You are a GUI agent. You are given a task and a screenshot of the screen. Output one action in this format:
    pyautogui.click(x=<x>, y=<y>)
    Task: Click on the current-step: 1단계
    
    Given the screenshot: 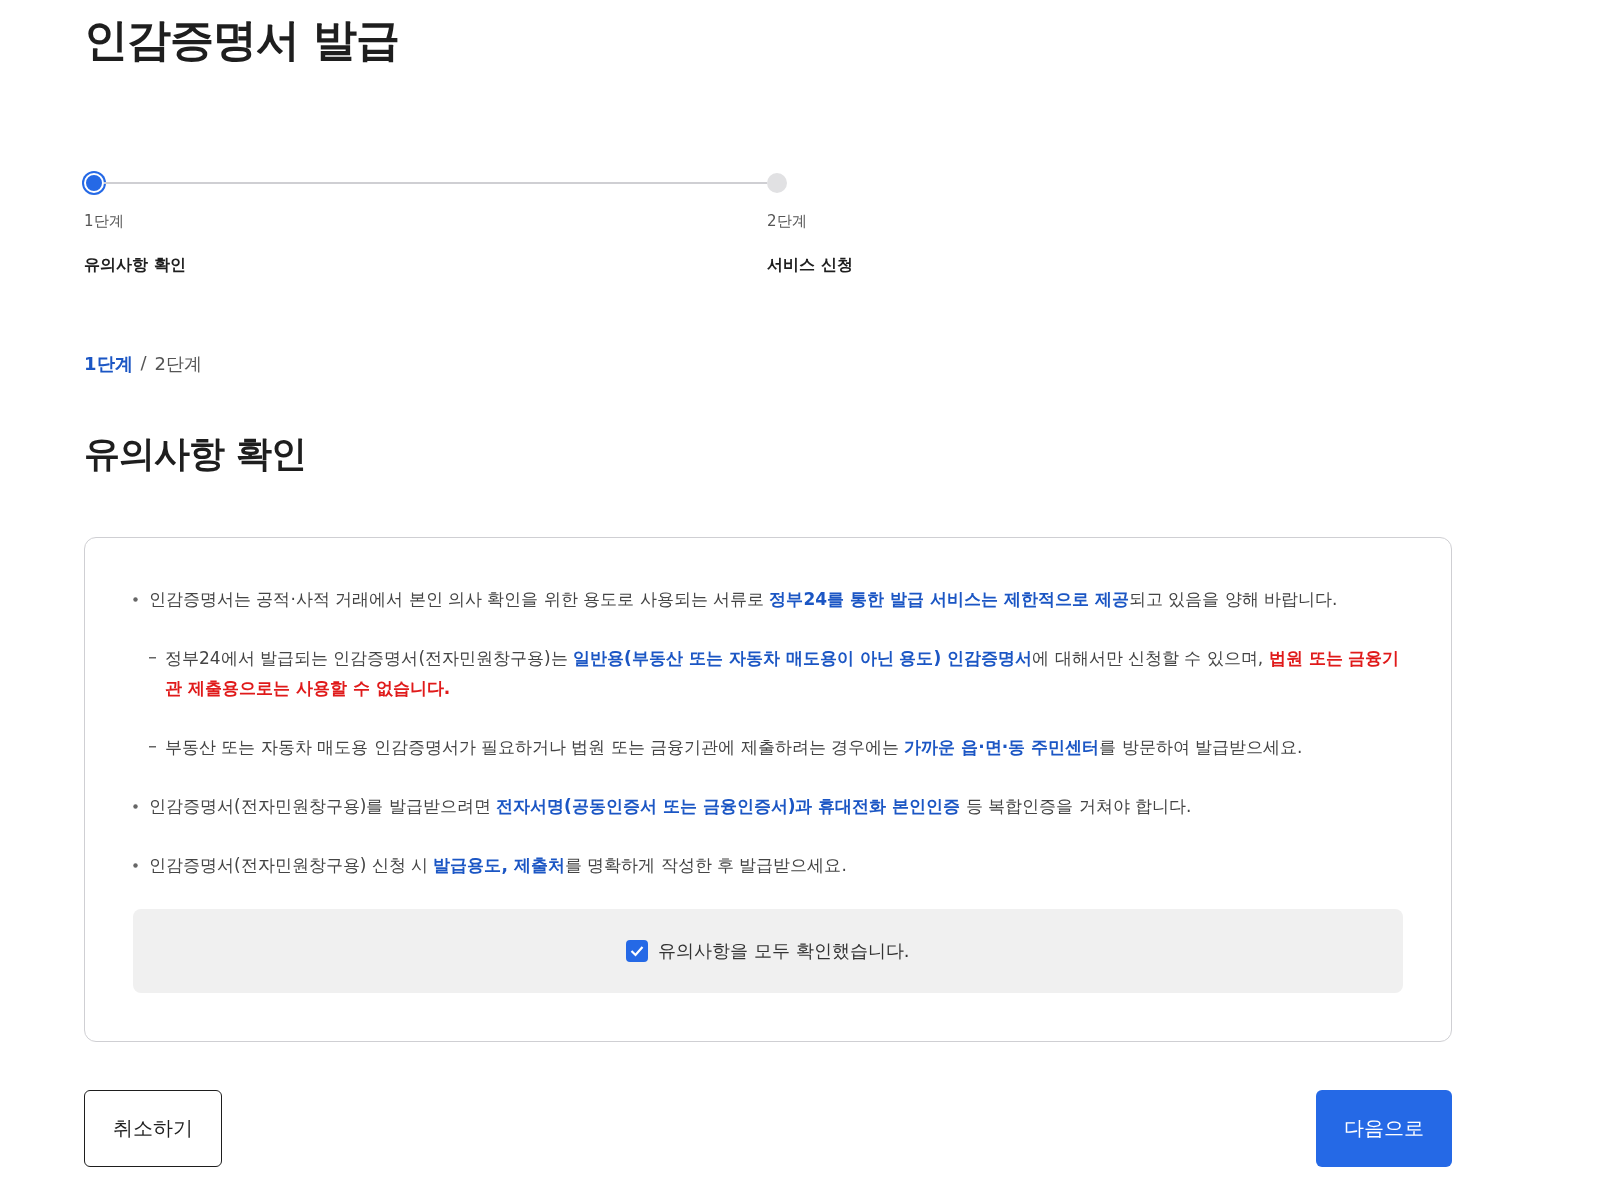 What is the action you would take?
    pyautogui.click(x=108, y=364)
    